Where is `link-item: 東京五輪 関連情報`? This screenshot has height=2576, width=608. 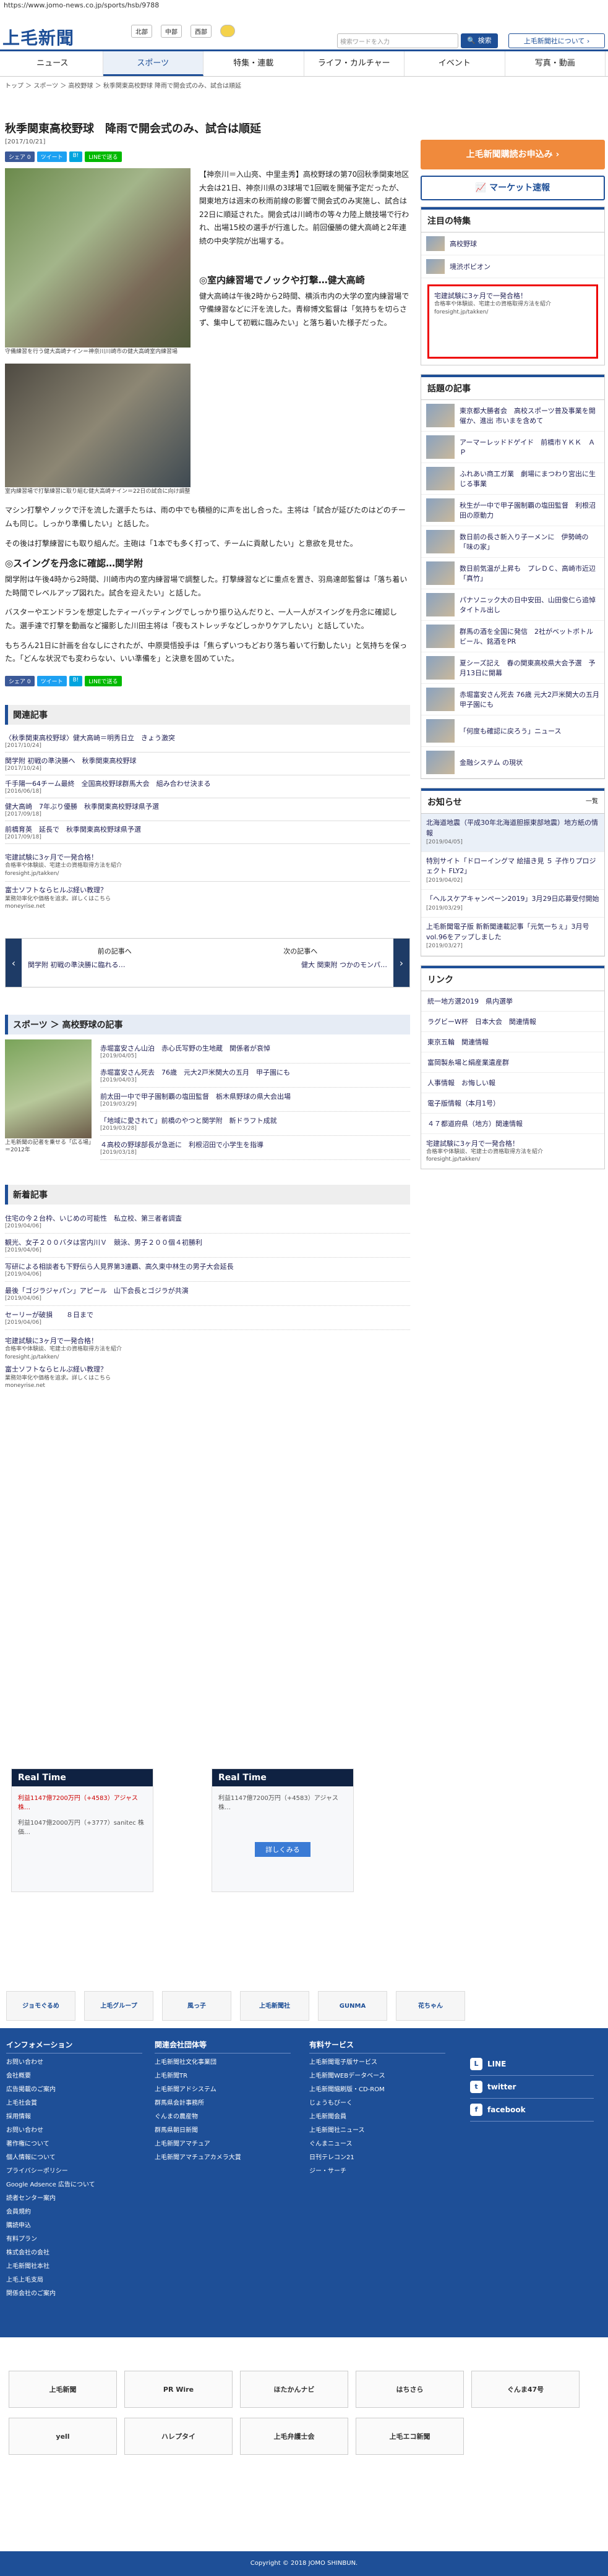 link-item: 東京五輪 関連情報 is located at coordinates (512, 1042).